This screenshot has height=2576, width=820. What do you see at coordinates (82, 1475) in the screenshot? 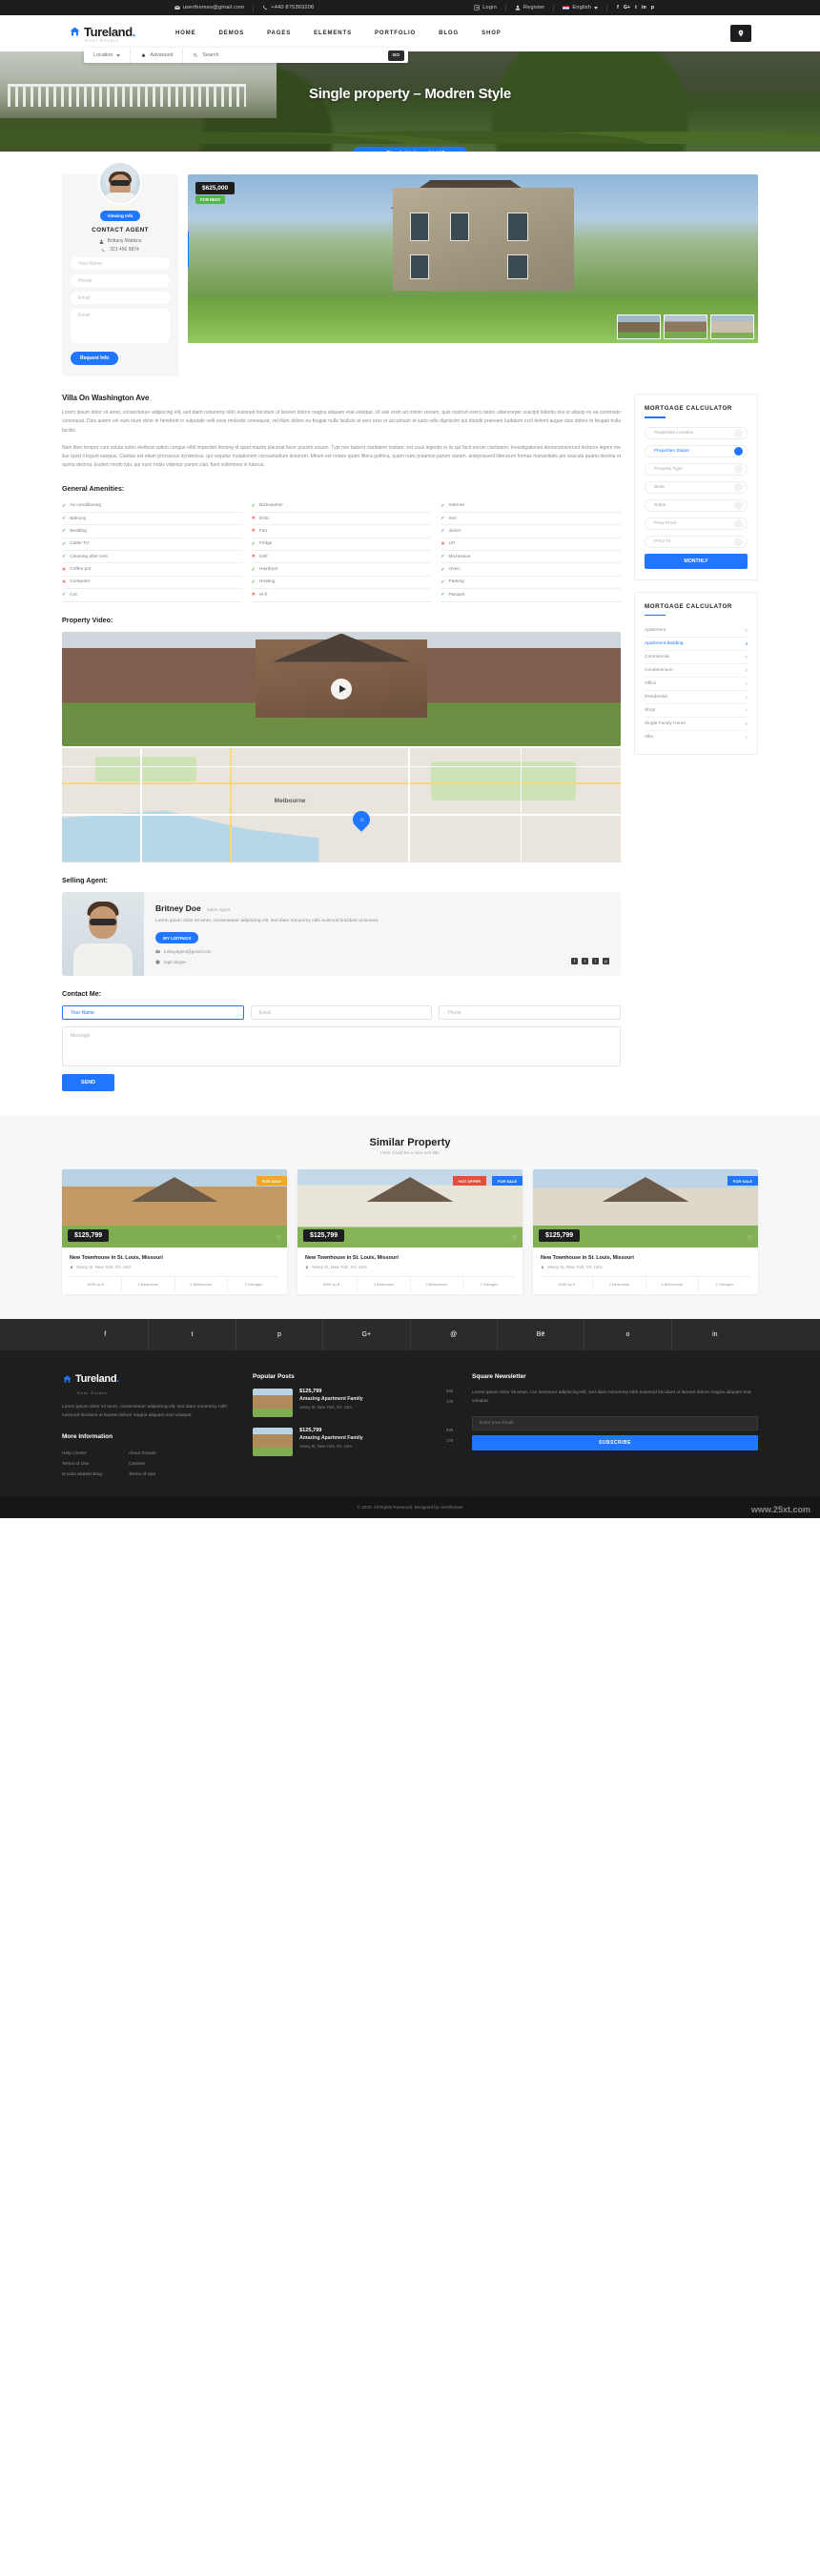
I see `footer-link: Envato Market Blog` at bounding box center [82, 1475].